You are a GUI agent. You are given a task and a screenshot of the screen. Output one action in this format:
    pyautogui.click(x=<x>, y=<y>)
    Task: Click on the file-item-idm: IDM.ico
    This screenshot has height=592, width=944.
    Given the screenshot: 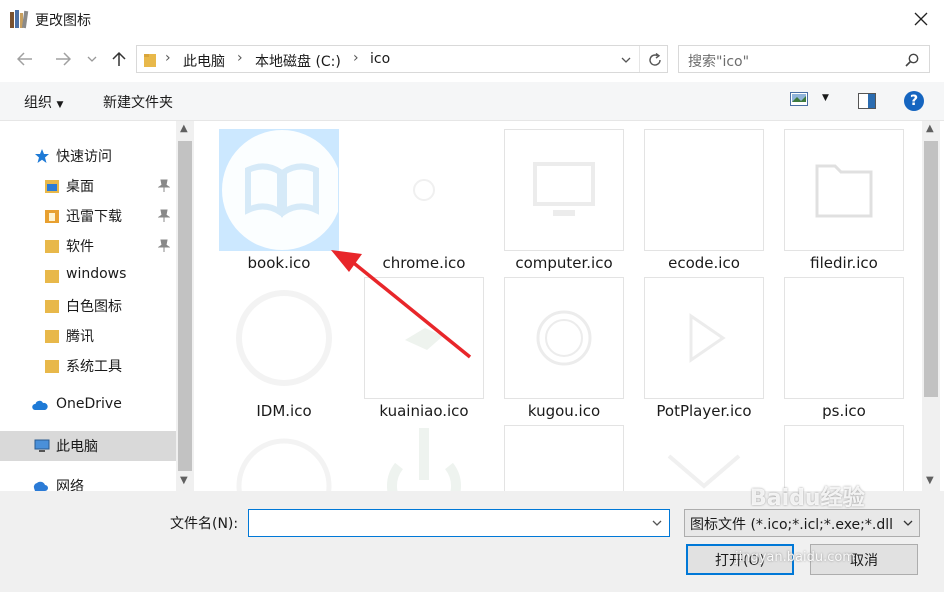 What is the action you would take?
    pyautogui.click(x=284, y=348)
    